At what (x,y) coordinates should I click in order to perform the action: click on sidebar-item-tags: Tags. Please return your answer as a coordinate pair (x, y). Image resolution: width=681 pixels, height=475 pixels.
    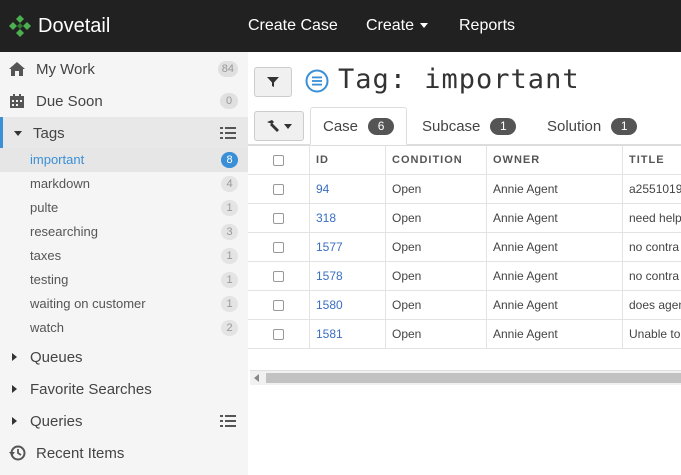
    Looking at the image, I should click on (124, 133).